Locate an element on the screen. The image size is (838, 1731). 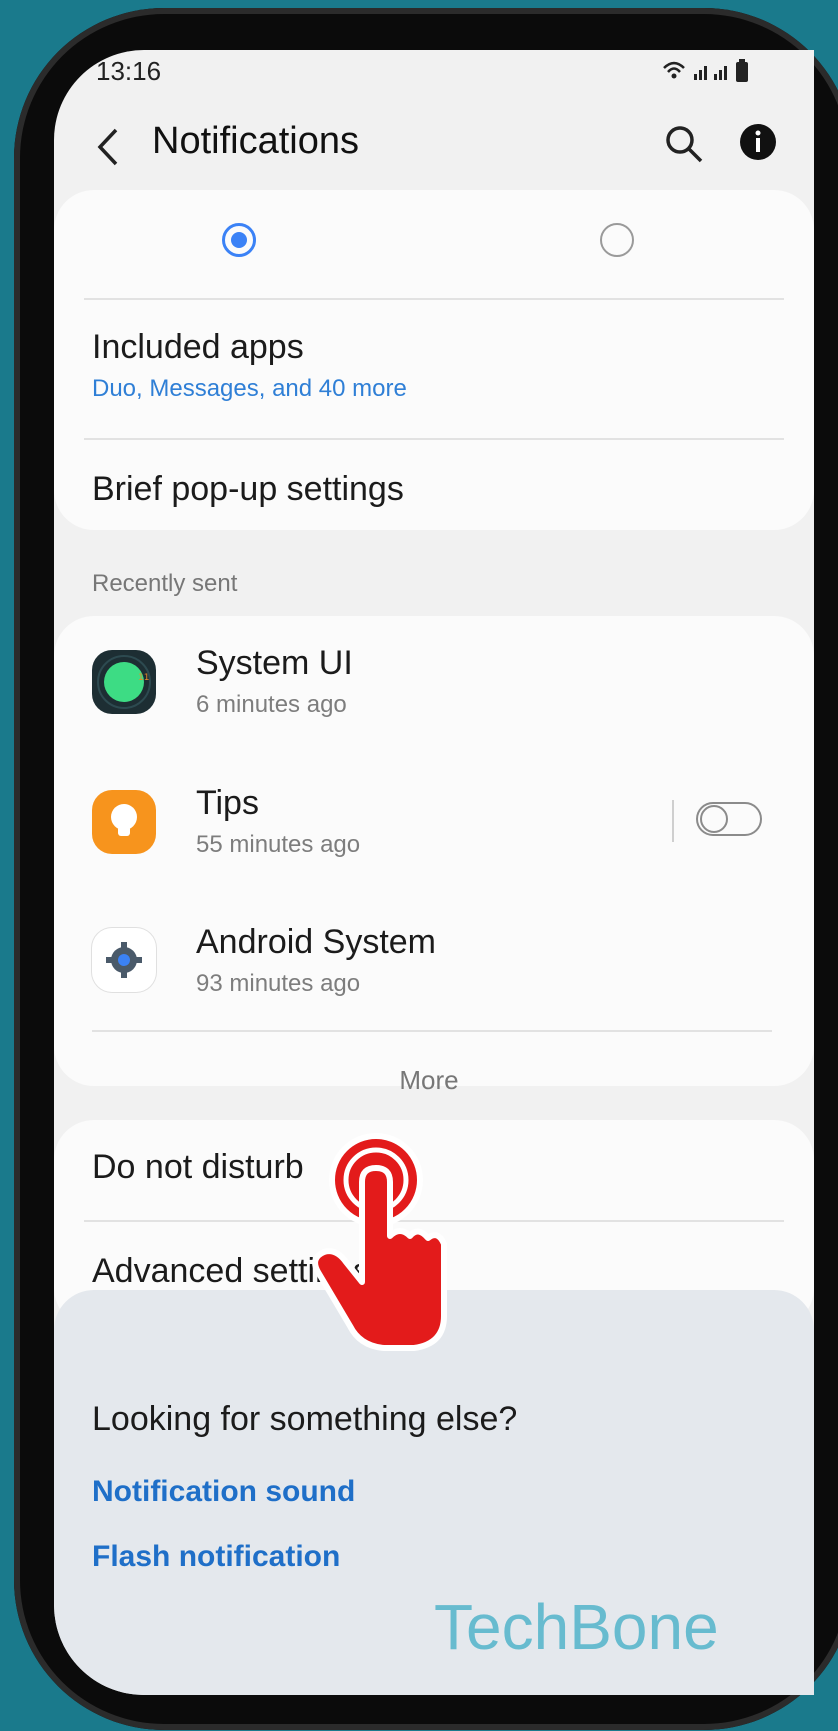
app-name: Tips is located at coordinates (227, 803).